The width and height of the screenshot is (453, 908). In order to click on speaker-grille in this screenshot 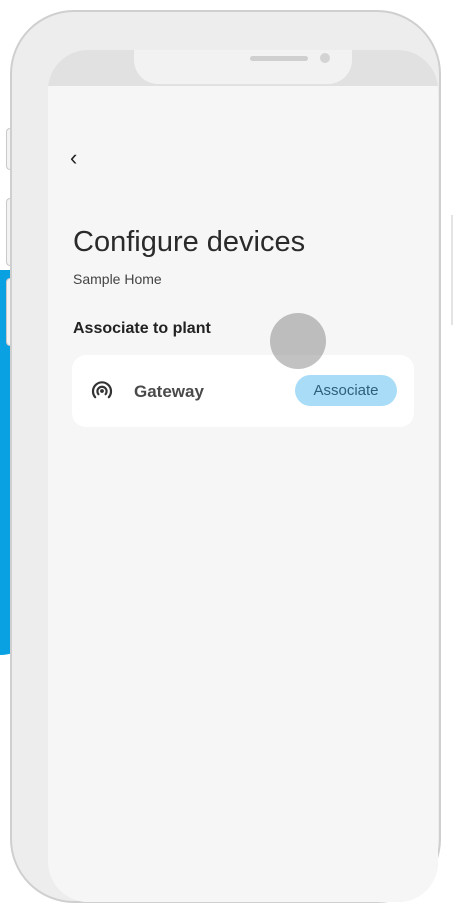, I will do `click(279, 58)`.